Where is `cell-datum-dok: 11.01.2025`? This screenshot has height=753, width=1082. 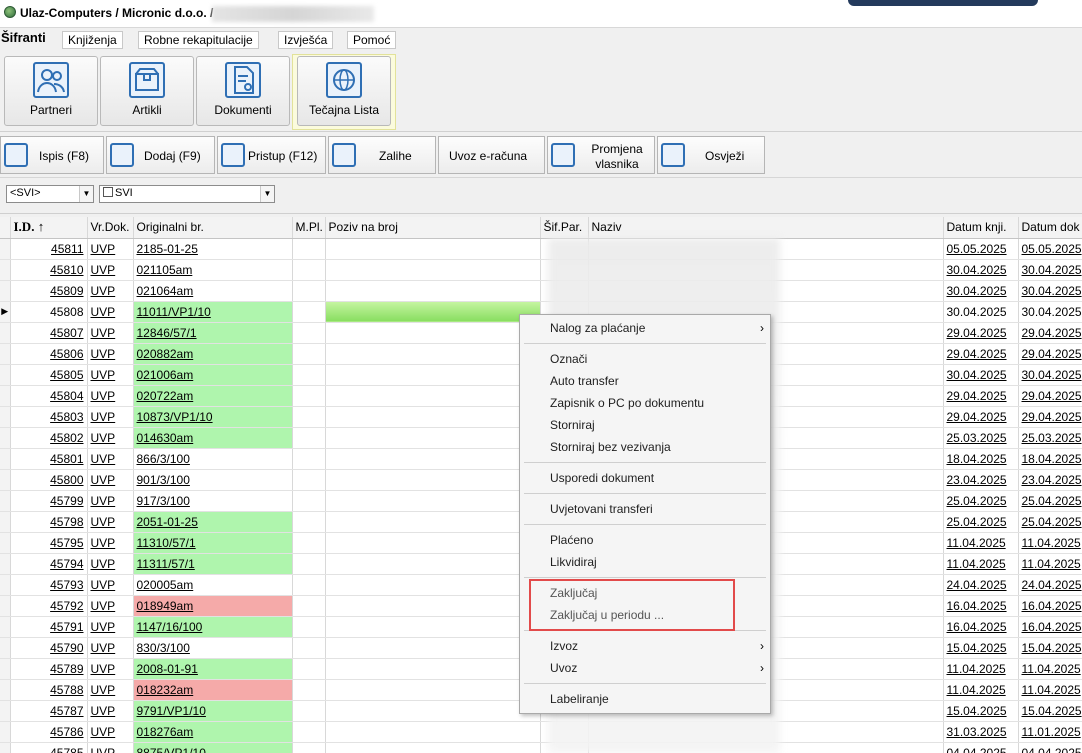 cell-datum-dok: 11.01.2025 is located at coordinates (1050, 732).